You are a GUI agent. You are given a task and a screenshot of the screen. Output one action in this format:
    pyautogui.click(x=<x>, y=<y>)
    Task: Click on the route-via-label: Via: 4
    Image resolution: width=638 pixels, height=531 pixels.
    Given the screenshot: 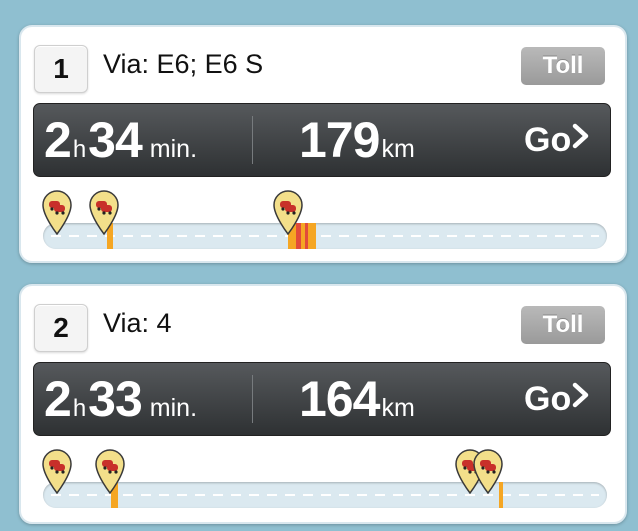 What is the action you would take?
    pyautogui.click(x=137, y=323)
    